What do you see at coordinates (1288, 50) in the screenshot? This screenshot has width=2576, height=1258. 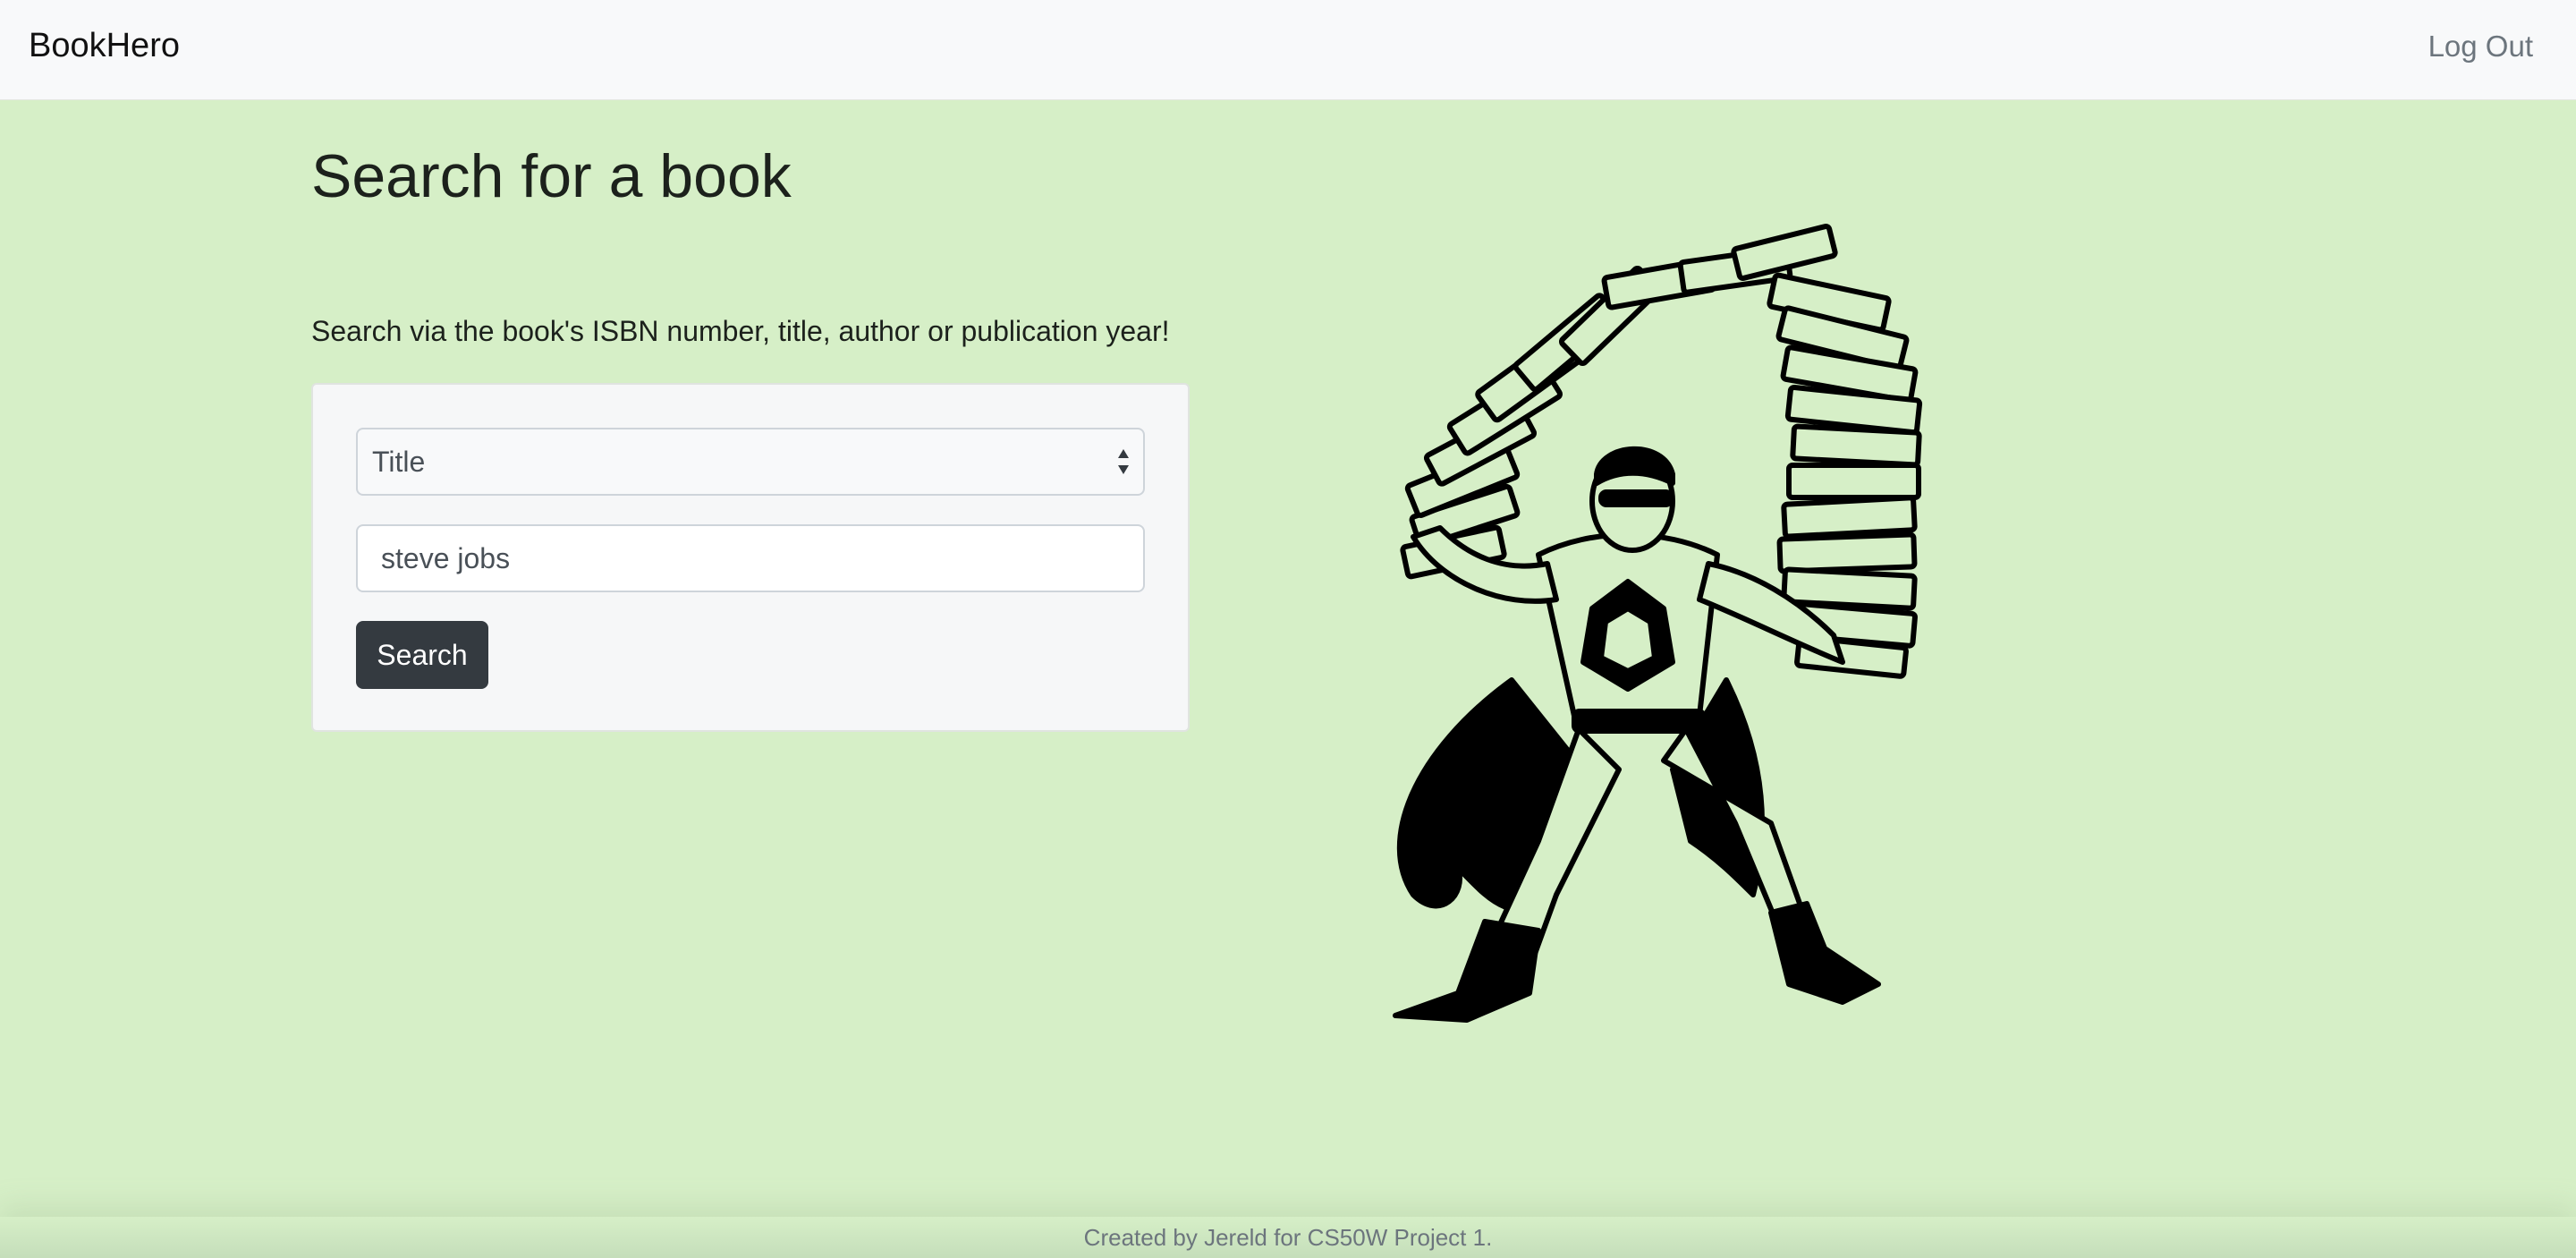 I see `navbar: BookHero Log Out` at bounding box center [1288, 50].